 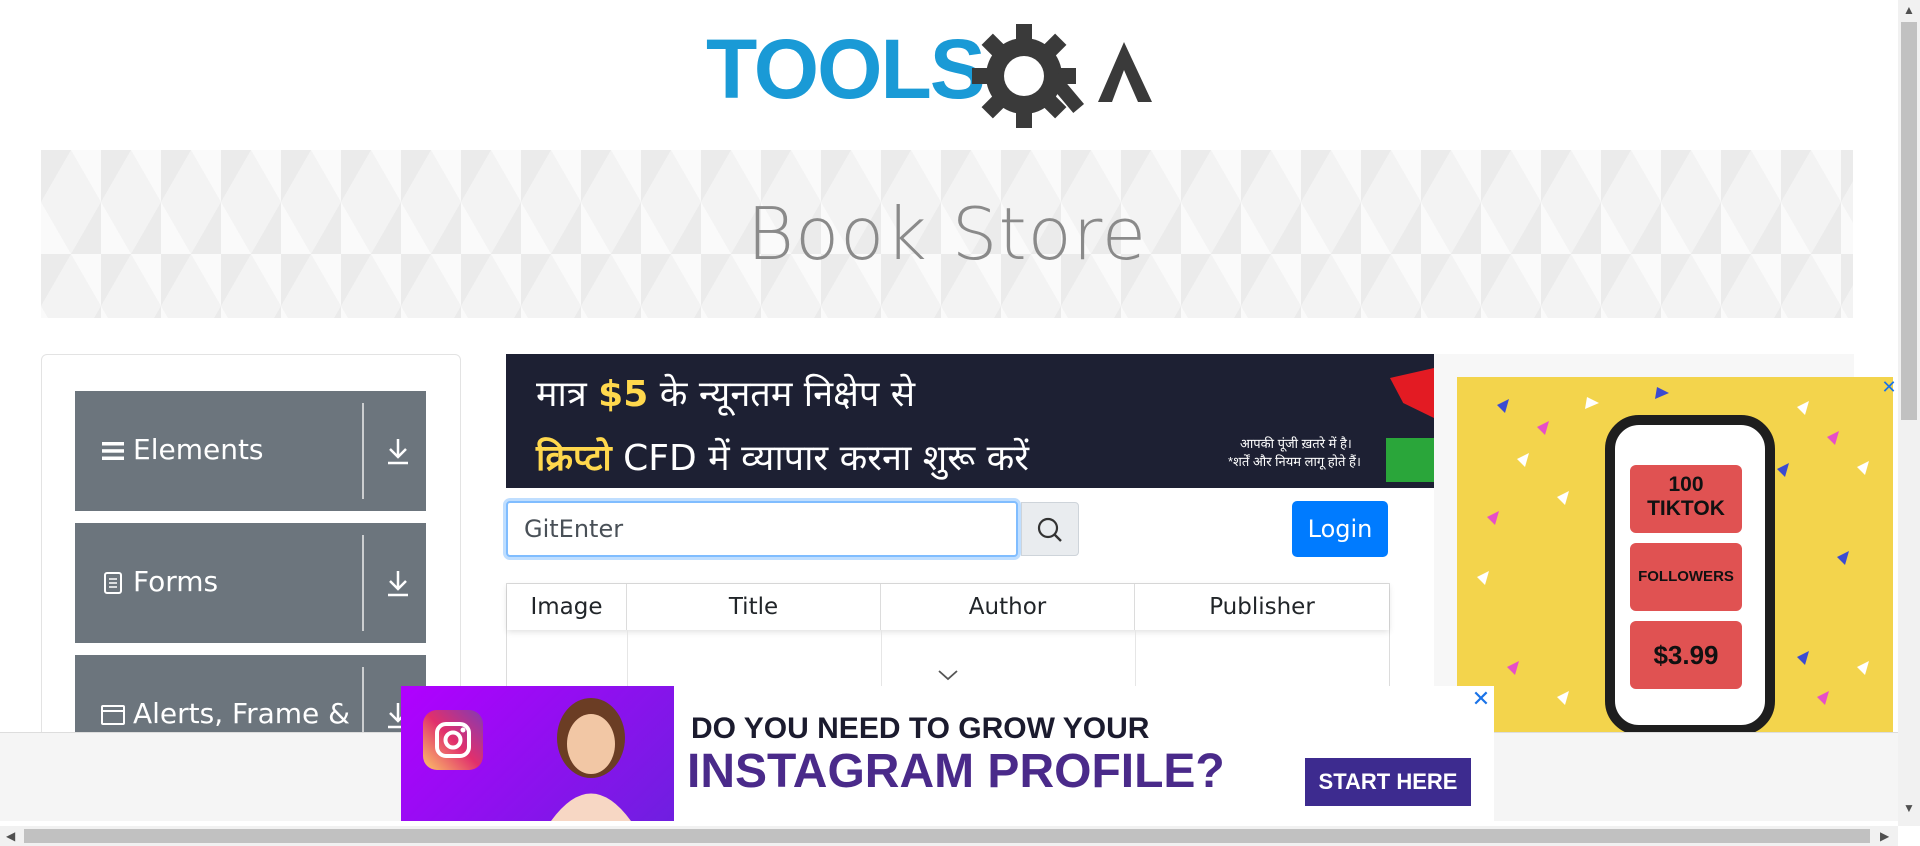 What do you see at coordinates (1410, 460) in the screenshot?
I see `ad-cta-button` at bounding box center [1410, 460].